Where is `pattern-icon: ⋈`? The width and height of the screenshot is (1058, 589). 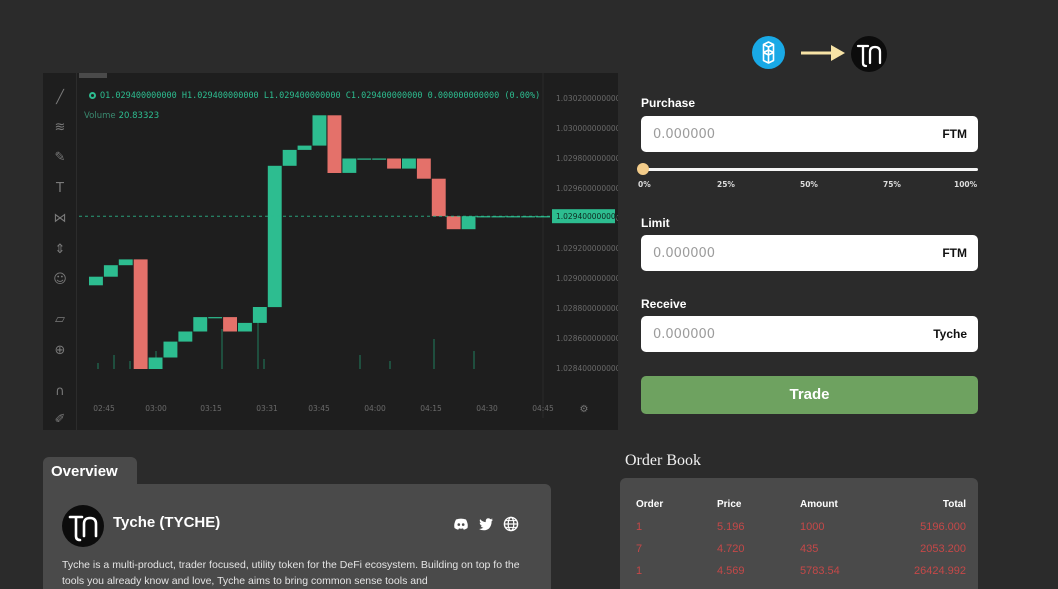
pattern-icon: ⋈ is located at coordinates (60, 219).